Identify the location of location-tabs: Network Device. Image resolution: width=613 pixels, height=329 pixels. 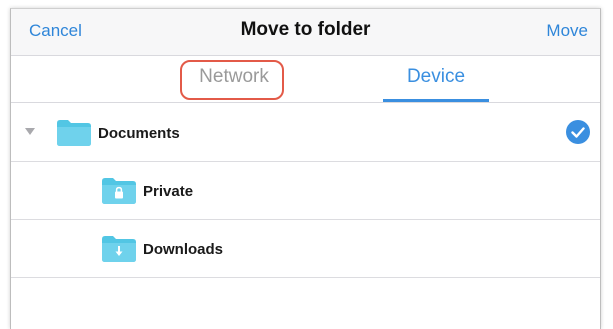
(305, 79).